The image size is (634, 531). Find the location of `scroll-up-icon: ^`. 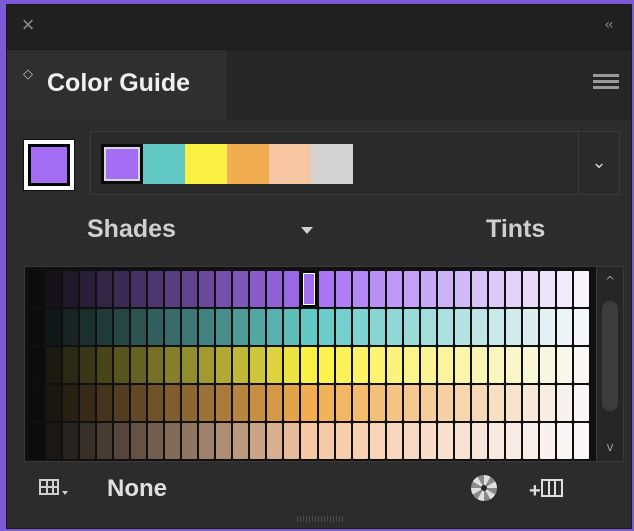

scroll-up-icon: ^ is located at coordinates (610, 281).